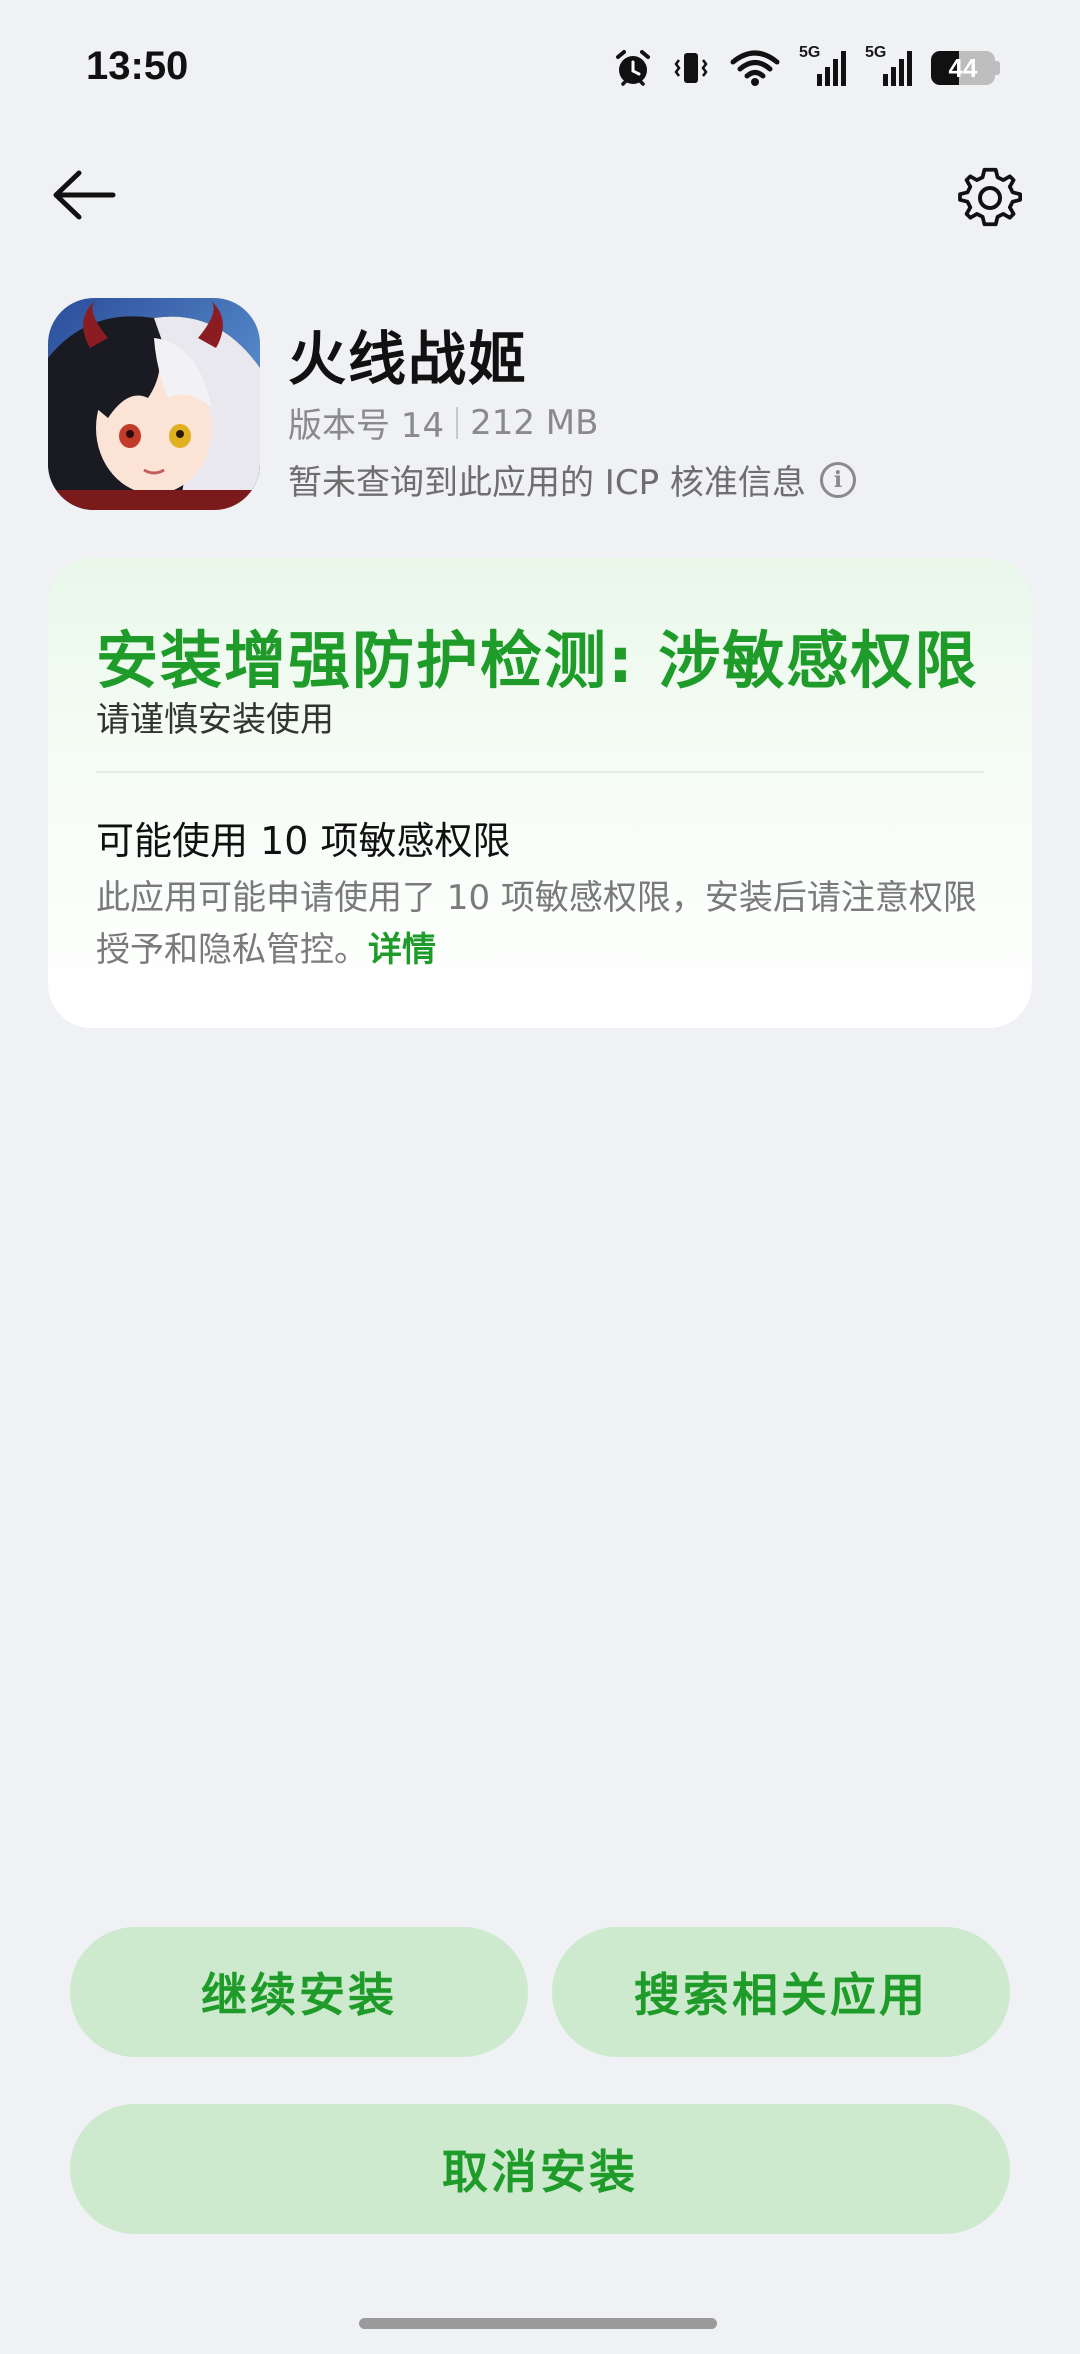 The image size is (1080, 2354). Describe the element at coordinates (402, 950) in the screenshot. I see `details-link: 详情` at that location.